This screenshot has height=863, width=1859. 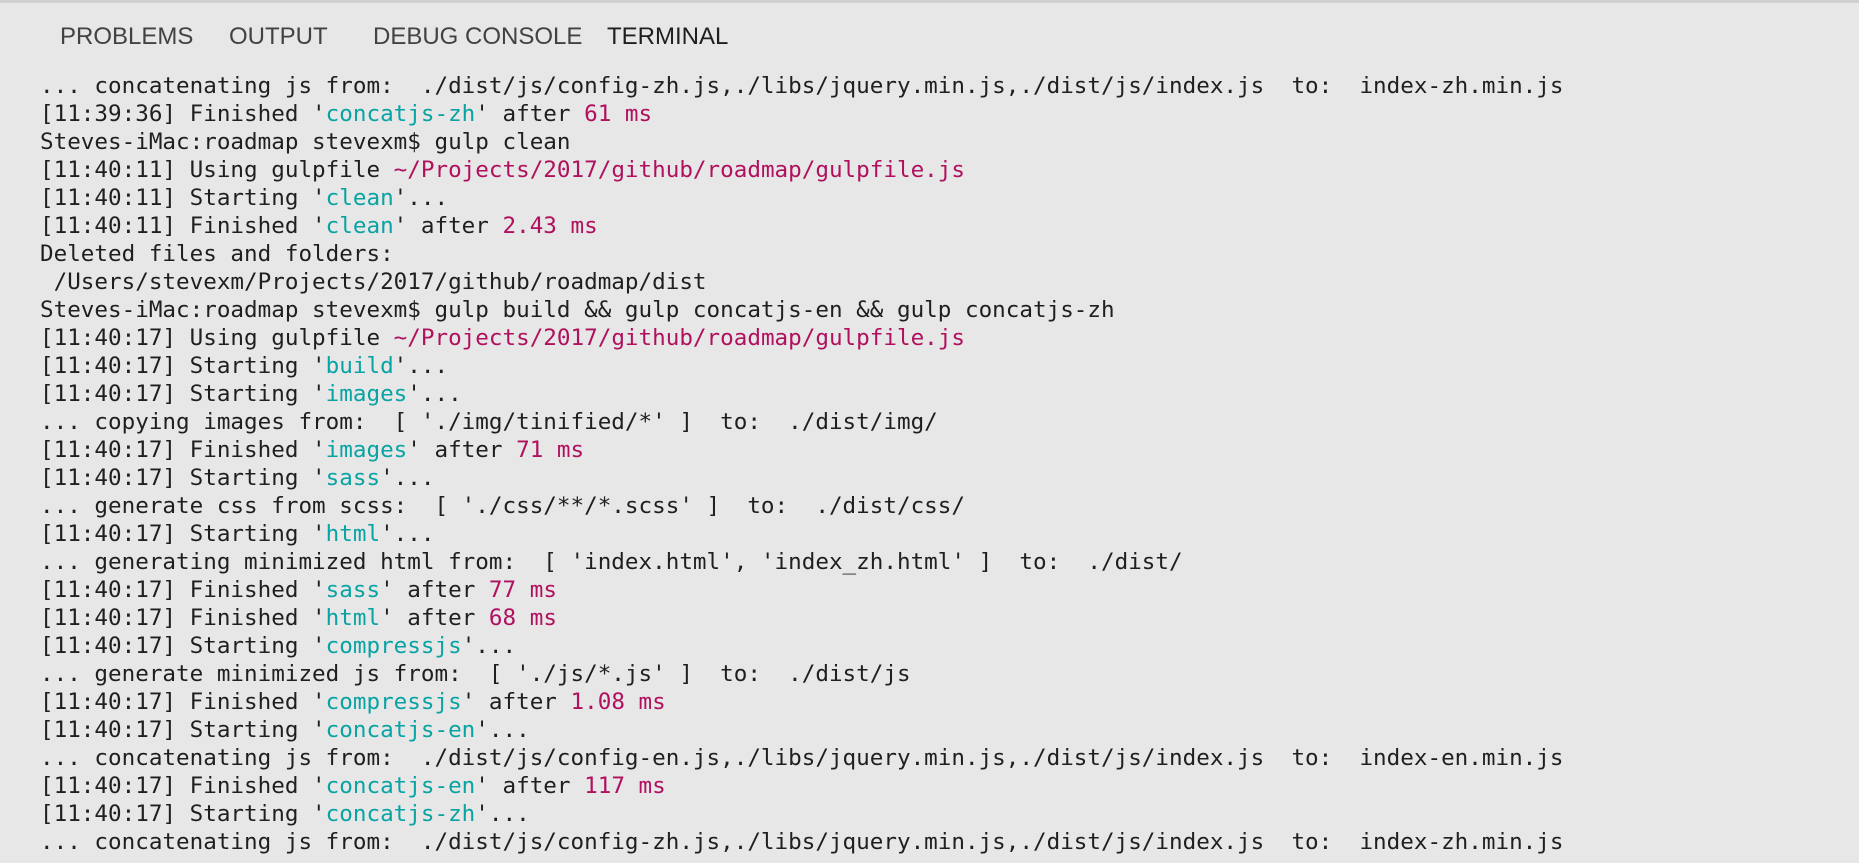 What do you see at coordinates (305, 142) in the screenshot?
I see `terminal-text: Steves-iMac:roadmap stevexm$ gulp clean` at bounding box center [305, 142].